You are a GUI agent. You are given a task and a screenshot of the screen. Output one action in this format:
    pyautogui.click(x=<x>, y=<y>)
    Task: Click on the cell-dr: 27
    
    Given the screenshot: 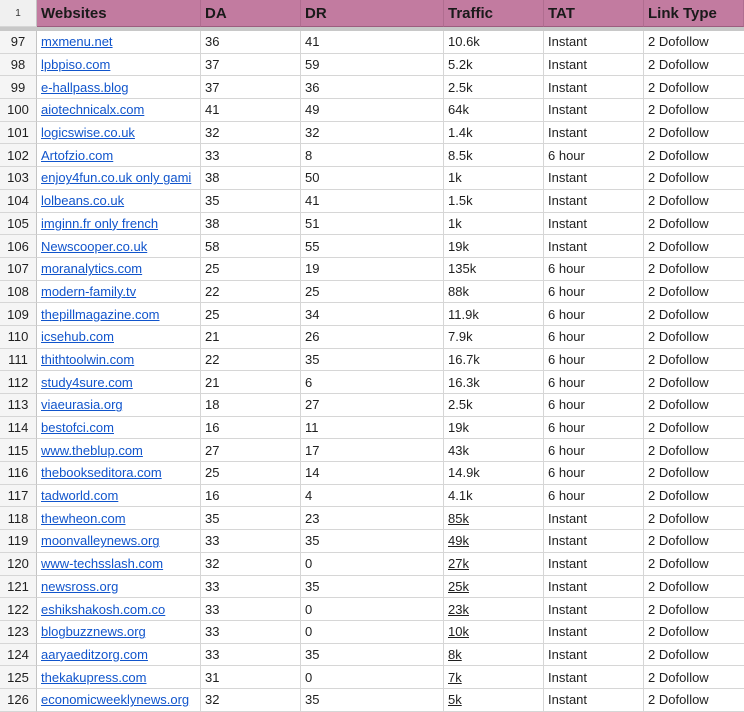 What is the action you would take?
    pyautogui.click(x=372, y=405)
    